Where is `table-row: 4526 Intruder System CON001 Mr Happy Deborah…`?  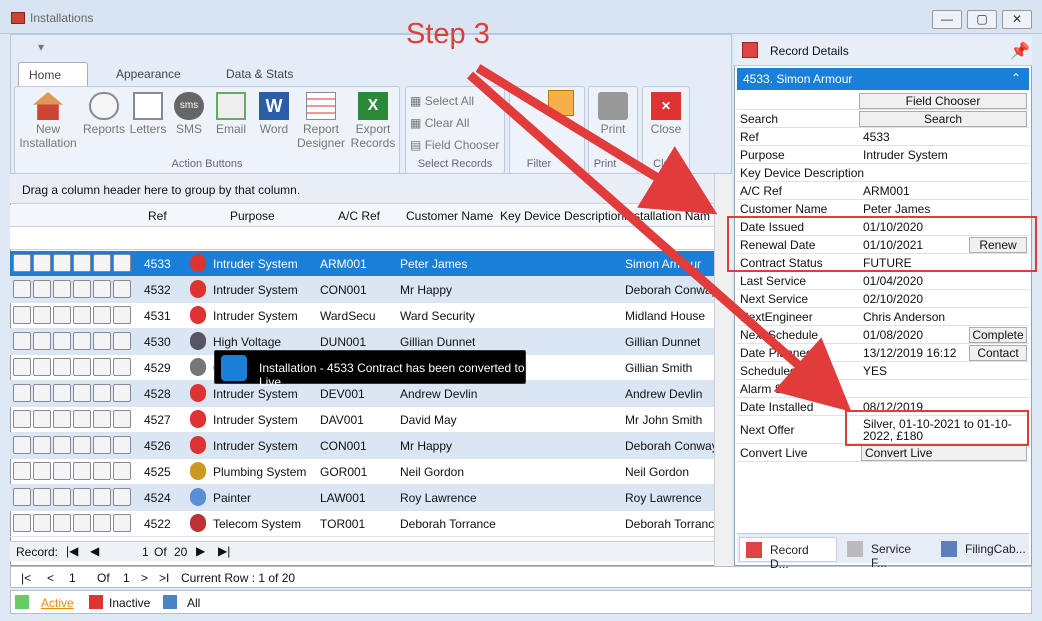
table-row: 4526 Intruder System CON001 Mr Happy Deborah… is located at coordinates (364, 446).